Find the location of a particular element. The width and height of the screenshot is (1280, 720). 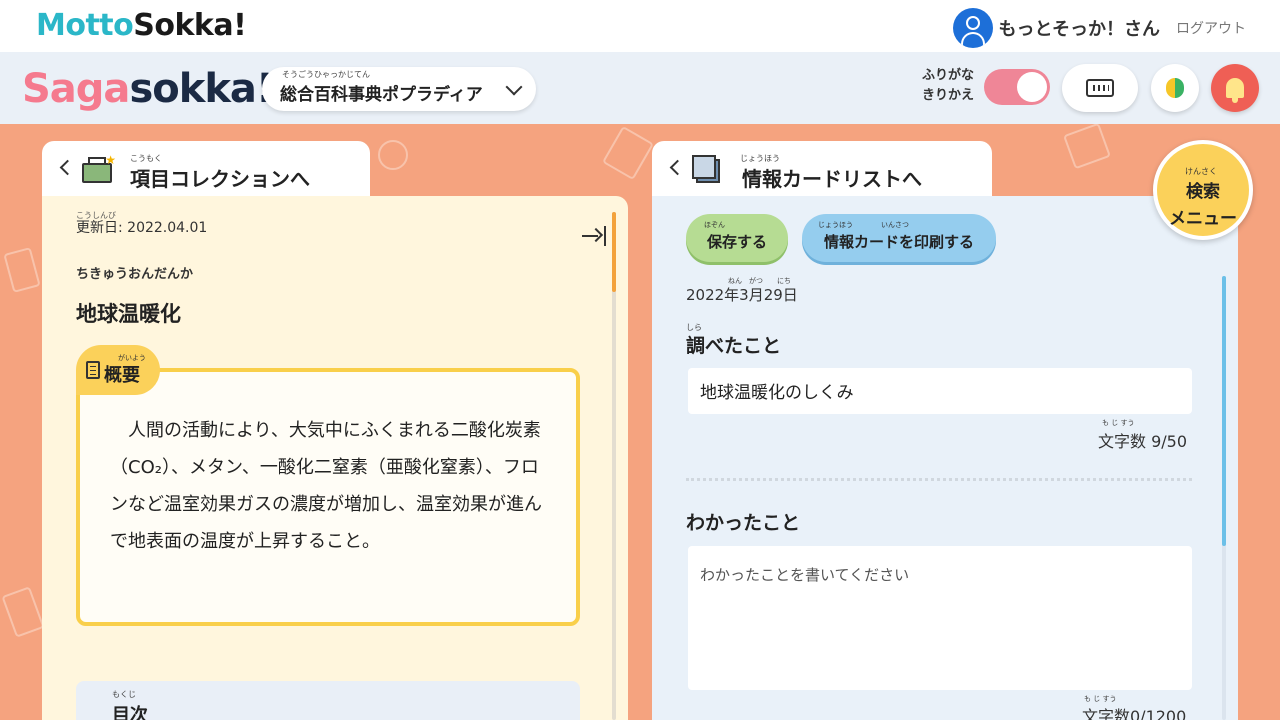

learned-char-count: 文字数0/1200 is located at coordinates (1134, 713).